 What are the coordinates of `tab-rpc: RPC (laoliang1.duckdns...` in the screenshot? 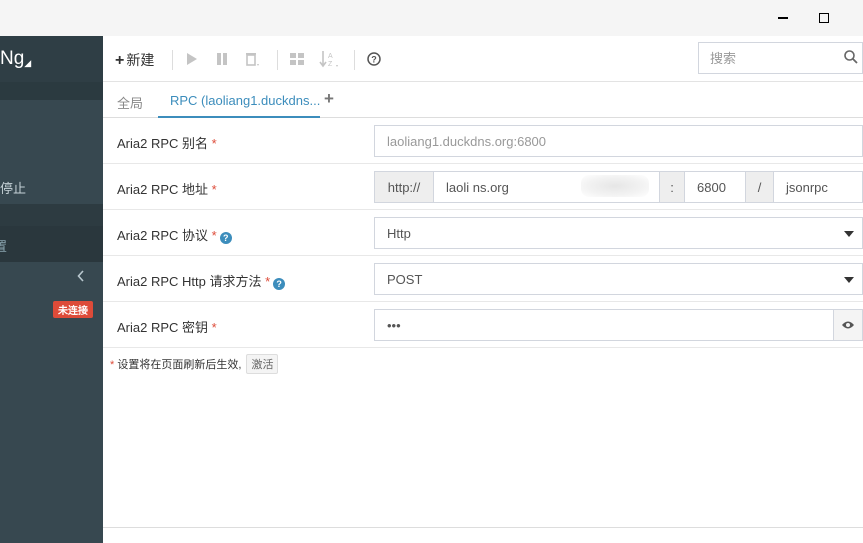 It's located at (239, 100).